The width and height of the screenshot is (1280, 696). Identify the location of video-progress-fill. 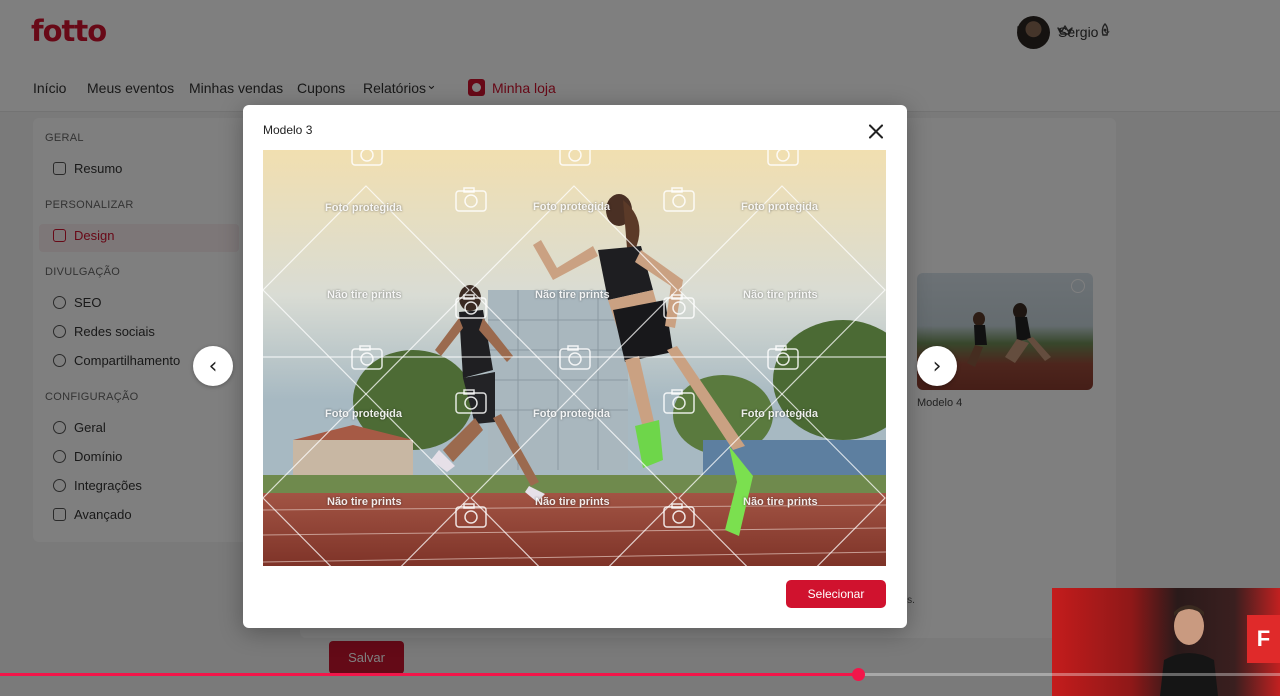
(429, 674).